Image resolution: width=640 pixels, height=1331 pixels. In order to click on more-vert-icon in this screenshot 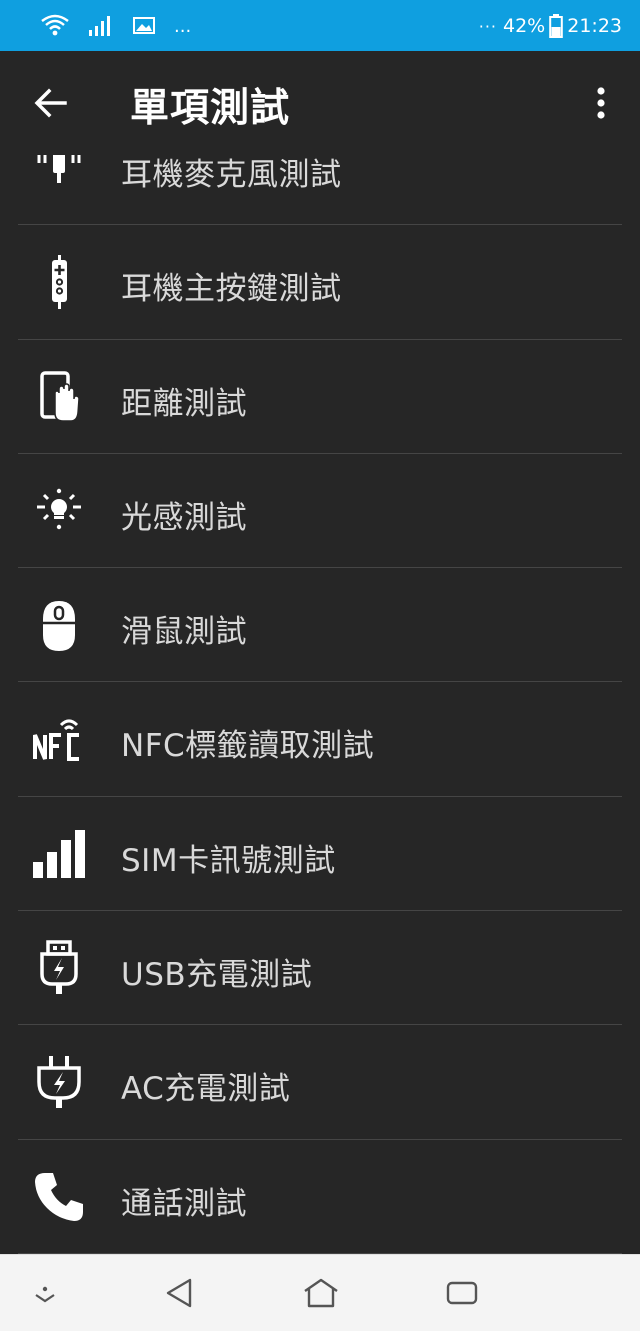, I will do `click(601, 103)`.